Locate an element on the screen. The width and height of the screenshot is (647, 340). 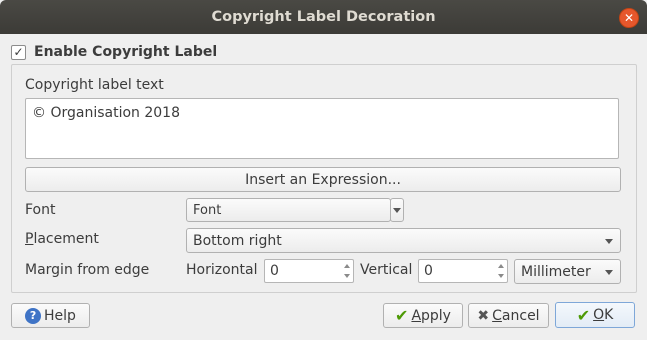
enable-copyright-checkbox: ✓ is located at coordinates (18, 52).